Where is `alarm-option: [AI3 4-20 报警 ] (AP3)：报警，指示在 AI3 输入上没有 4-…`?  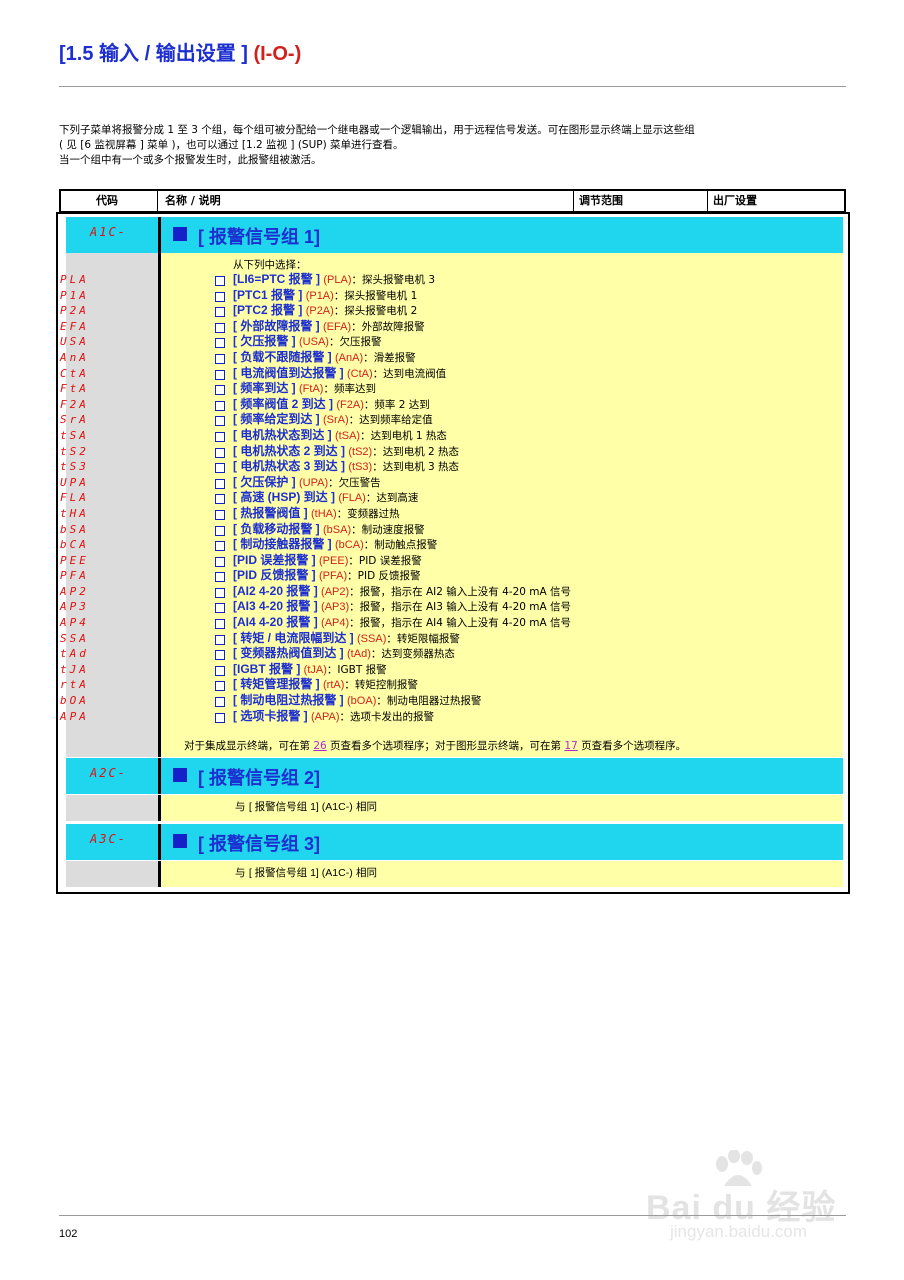 alarm-option: [AI3 4-20 报警 ] (AP3)：报警，指示在 AI3 输入上没有 4-… is located at coordinates (523, 607).